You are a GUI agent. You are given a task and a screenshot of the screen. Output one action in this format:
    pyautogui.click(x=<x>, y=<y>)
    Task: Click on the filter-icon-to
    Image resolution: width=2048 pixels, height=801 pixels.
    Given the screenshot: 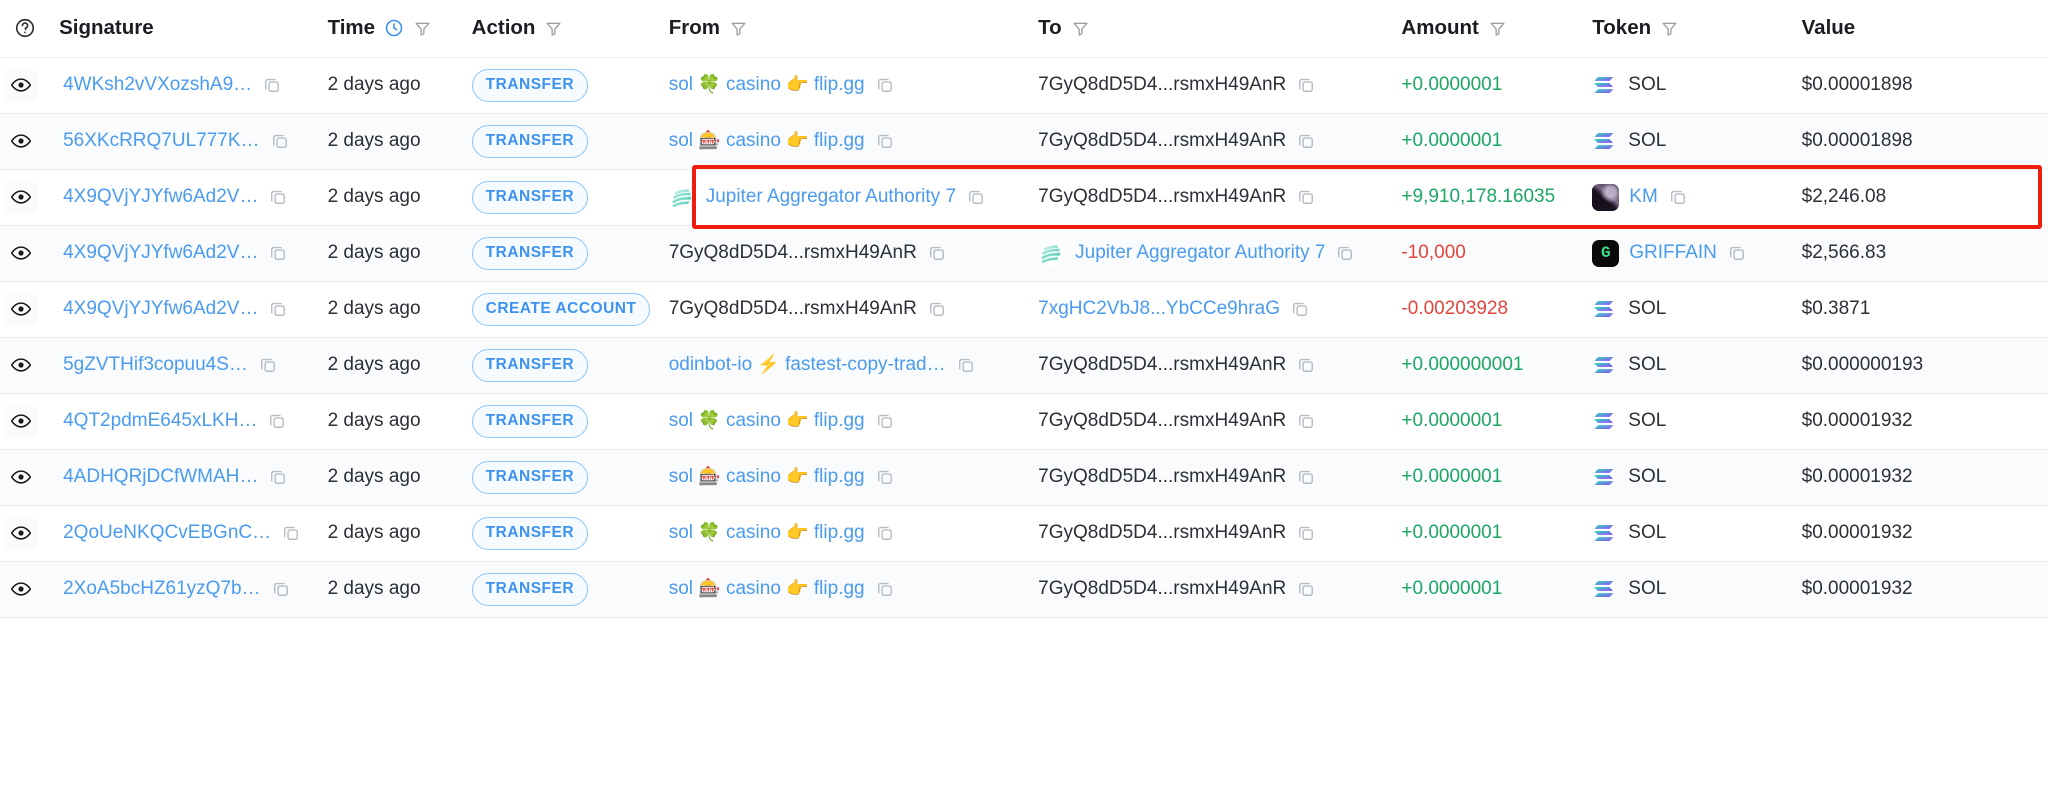 What is the action you would take?
    pyautogui.click(x=1080, y=28)
    